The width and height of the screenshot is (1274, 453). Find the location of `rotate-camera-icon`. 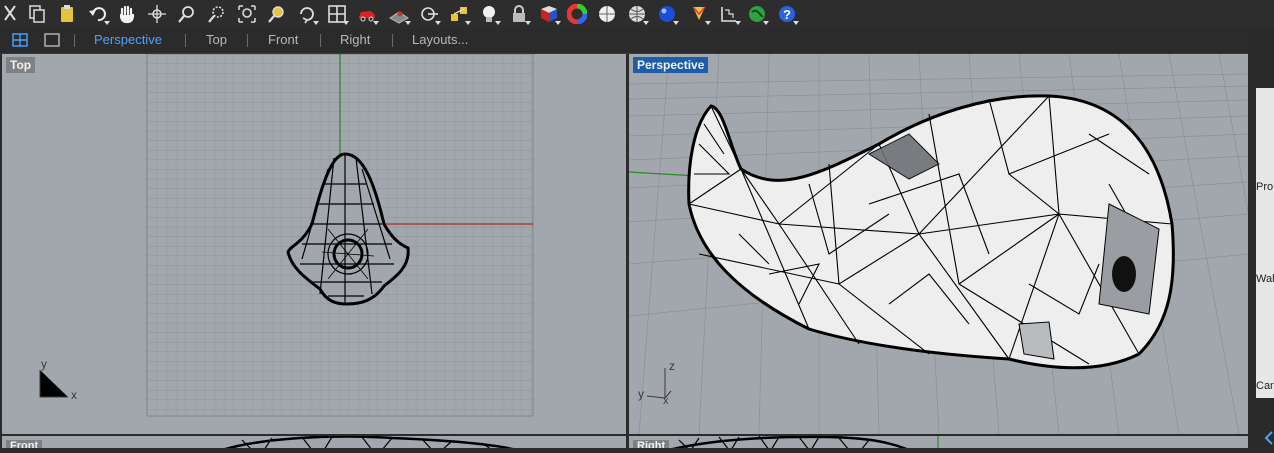

rotate-camera-icon is located at coordinates (307, 14).